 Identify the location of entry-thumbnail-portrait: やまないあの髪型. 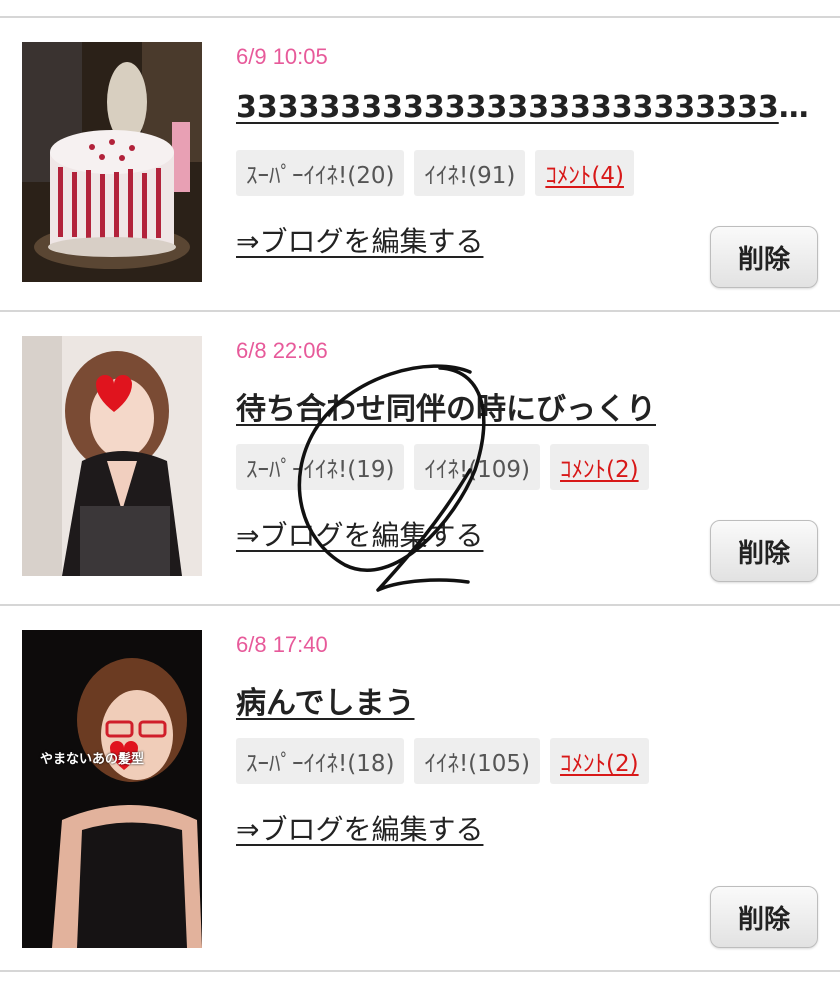
(112, 789).